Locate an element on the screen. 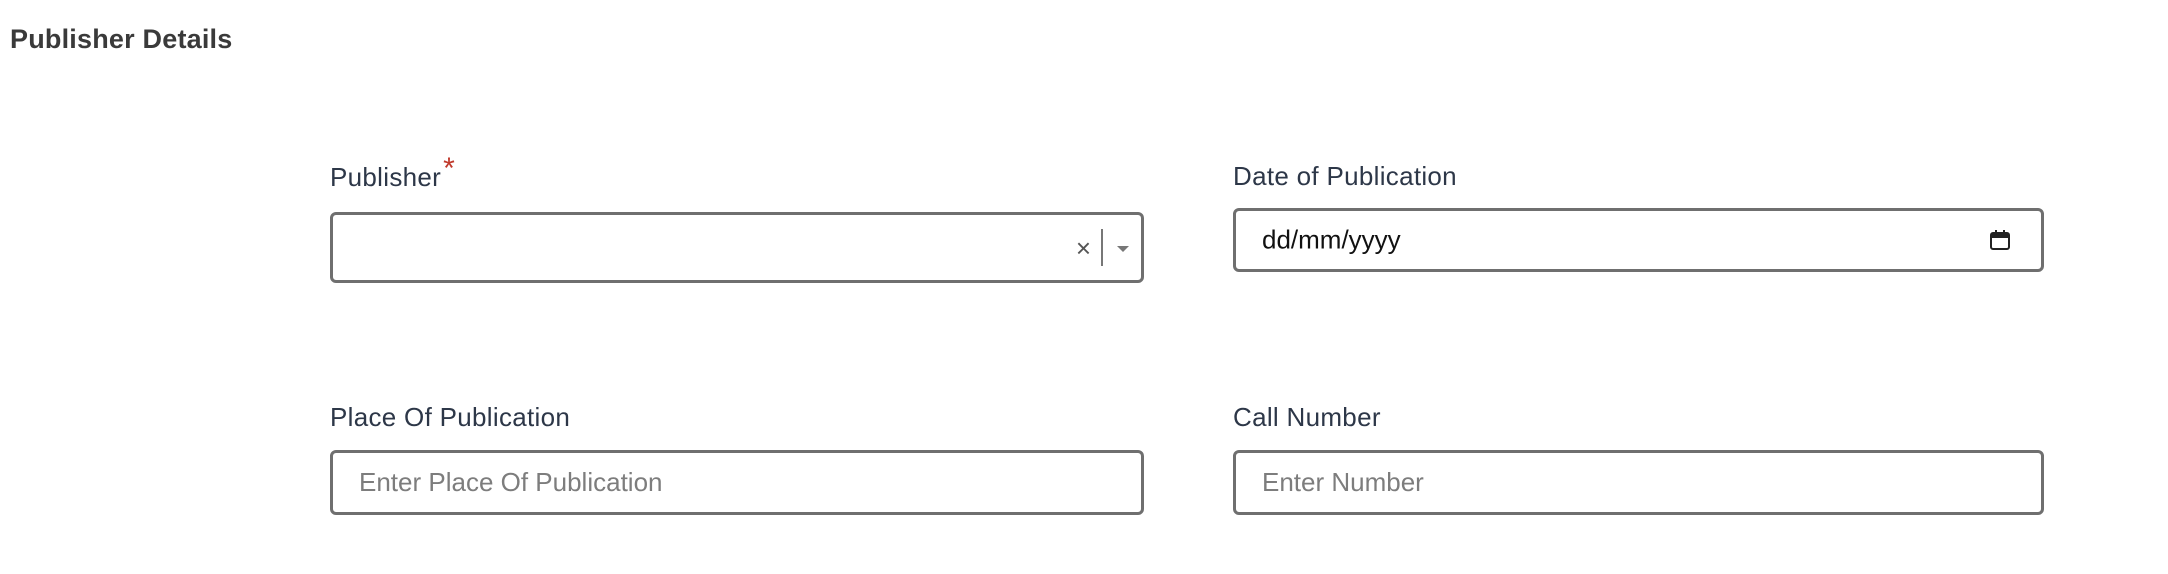 The width and height of the screenshot is (2168, 574). call-number-input is located at coordinates (1638, 482).